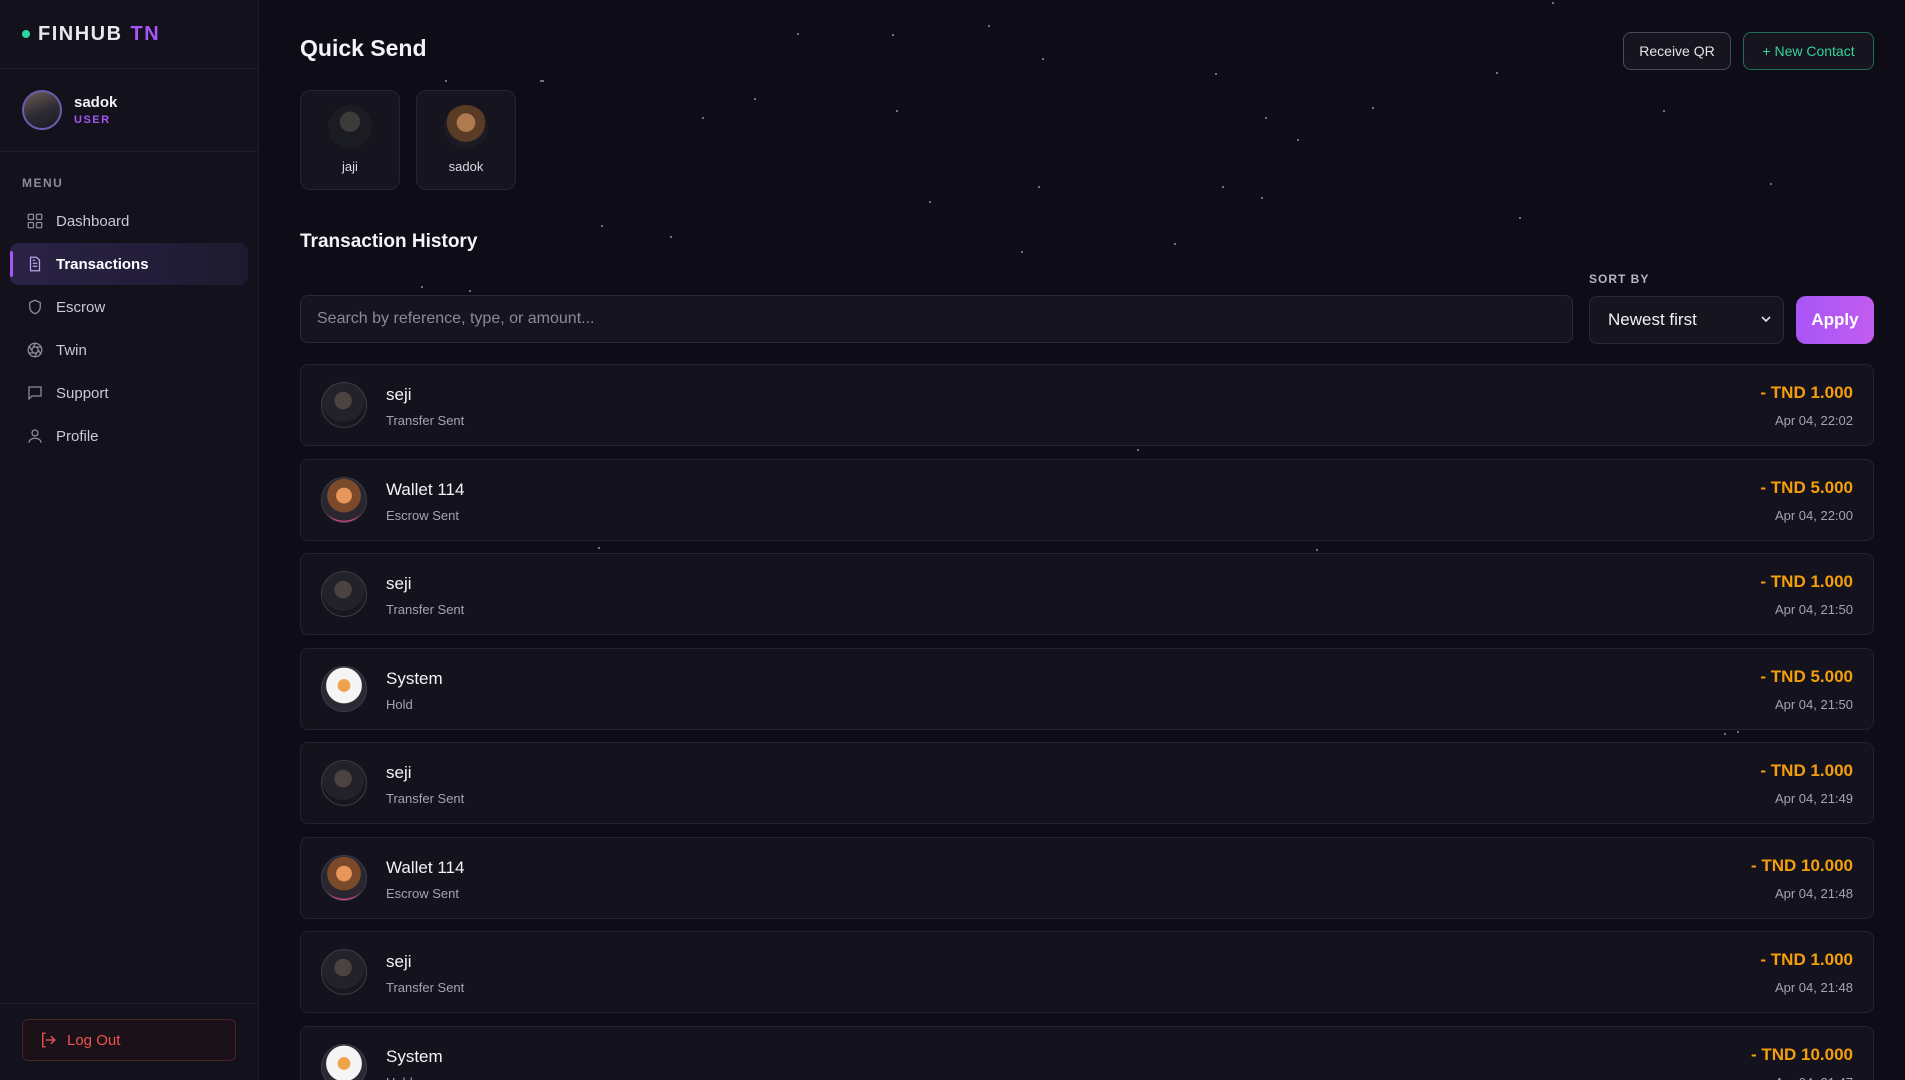  Describe the element at coordinates (129, 350) in the screenshot. I see `sidebar-item-twin: Twin` at that location.